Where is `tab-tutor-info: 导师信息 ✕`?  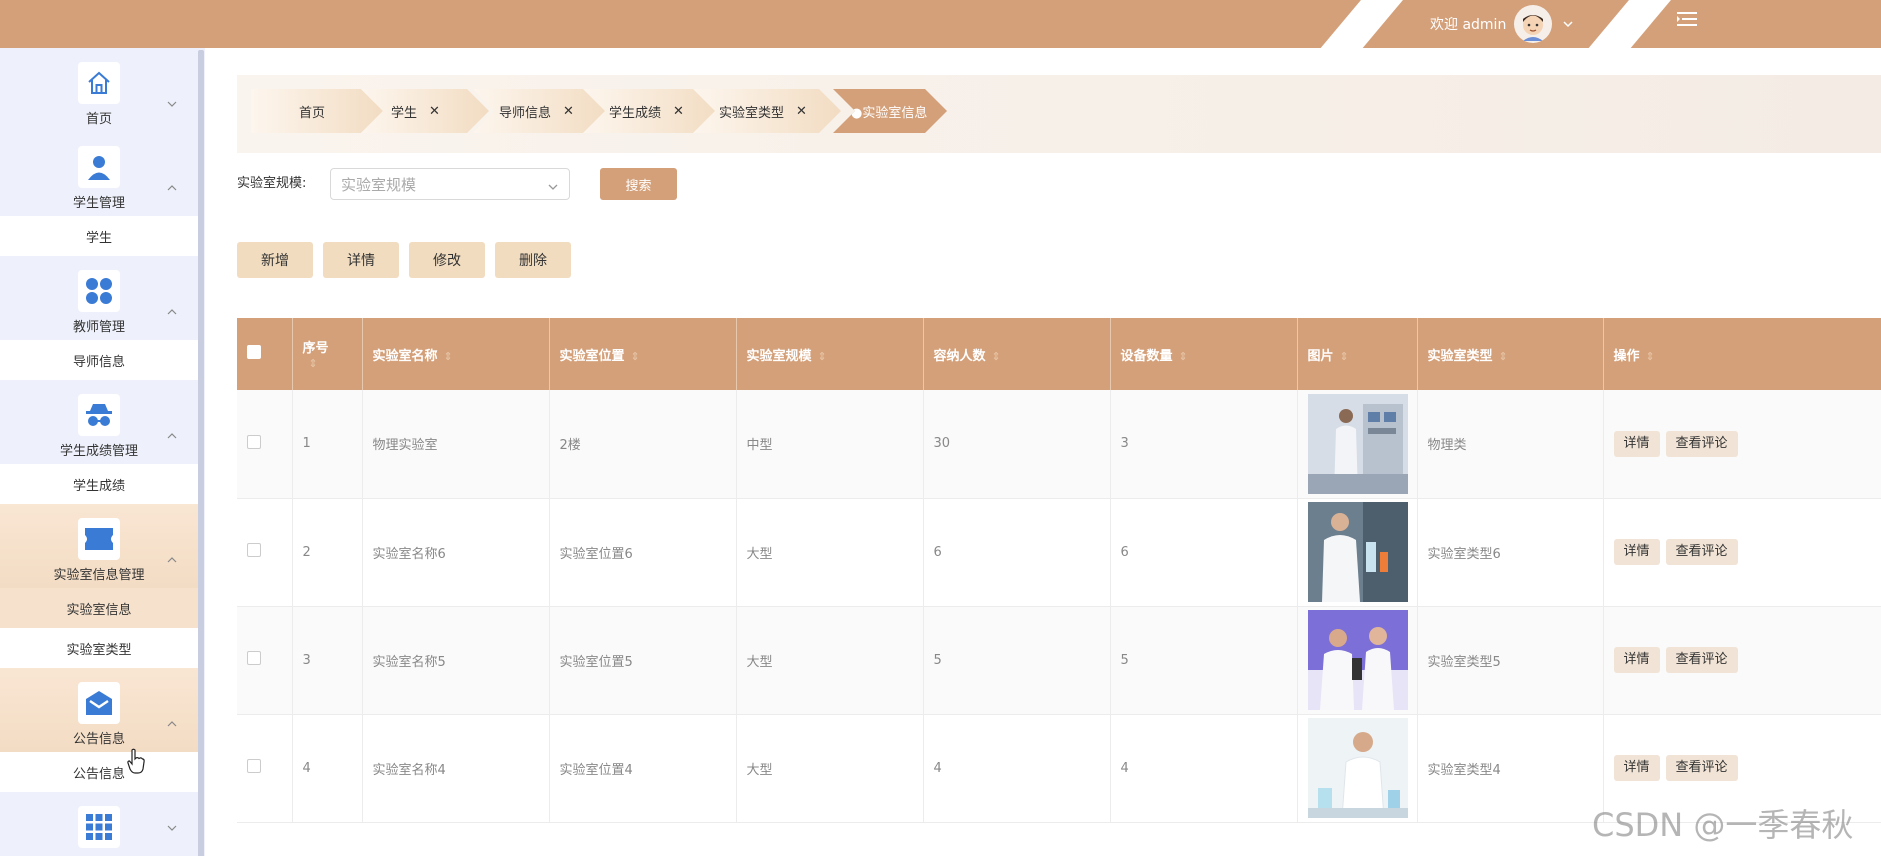
tab-tutor-info: 导师信息 ✕ is located at coordinates (541, 111).